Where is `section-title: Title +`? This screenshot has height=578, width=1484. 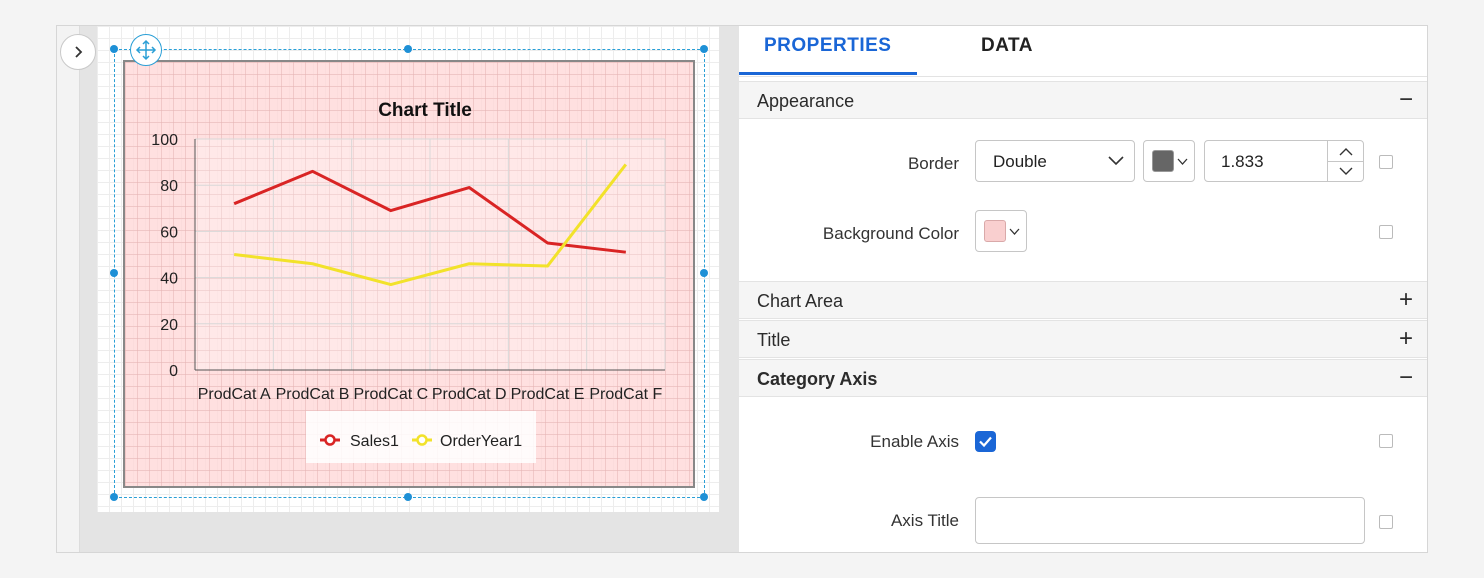 section-title: Title + is located at coordinates (1083, 339).